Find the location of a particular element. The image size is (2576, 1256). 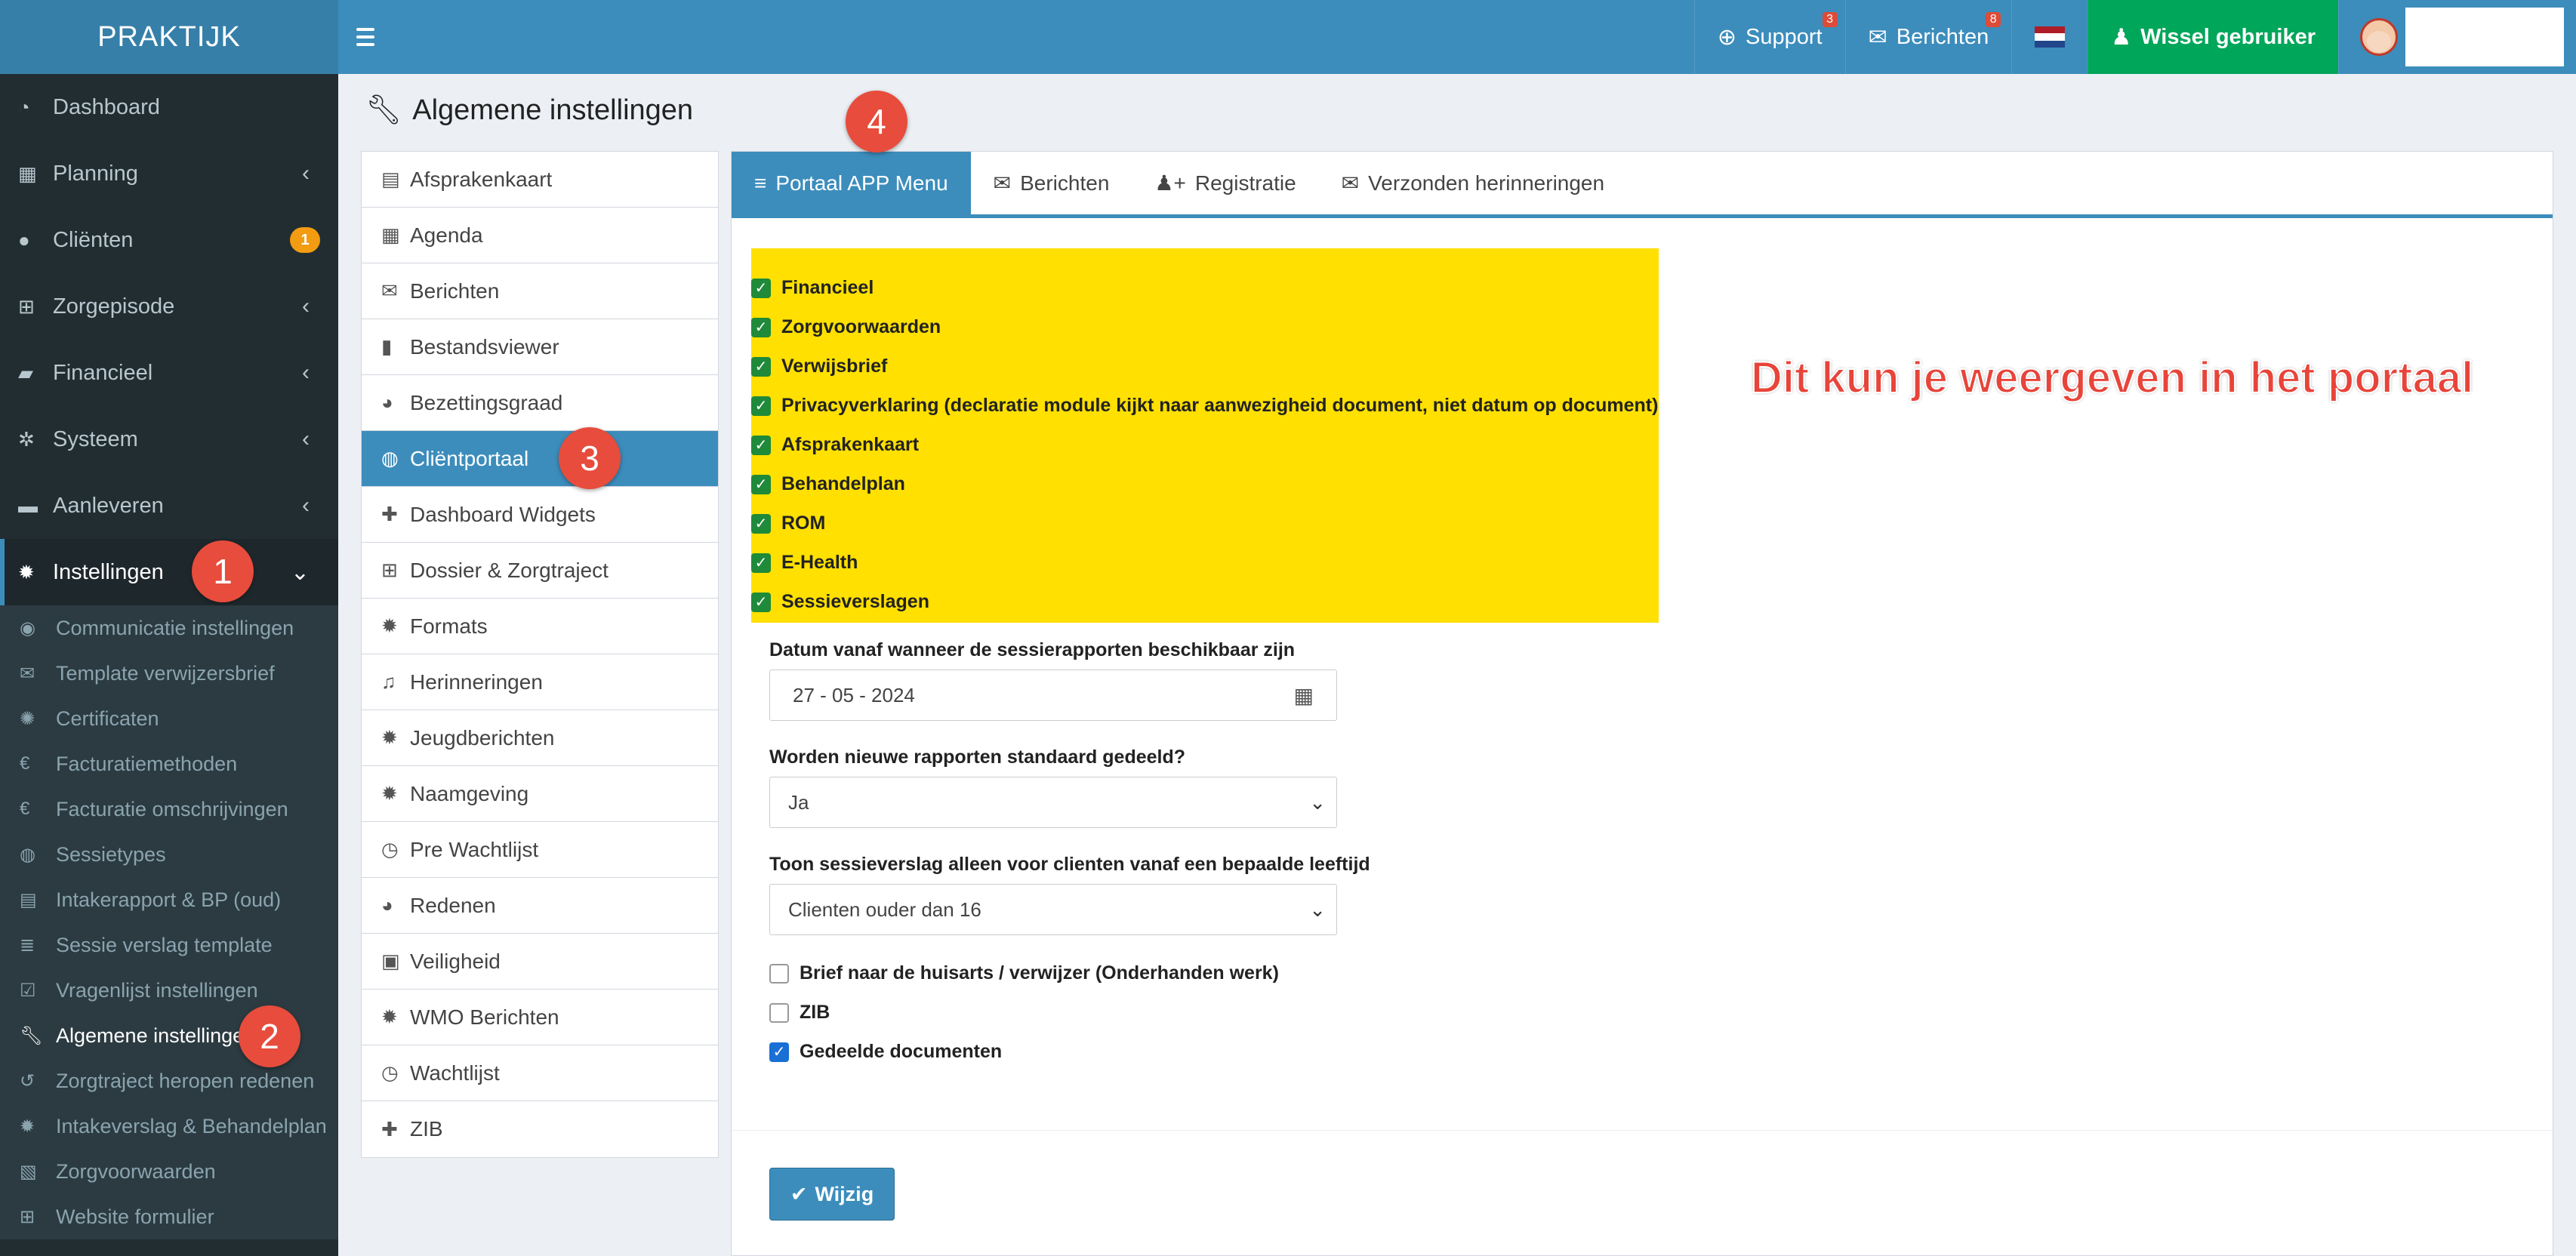

comments-icon: ◉ is located at coordinates (27, 628).